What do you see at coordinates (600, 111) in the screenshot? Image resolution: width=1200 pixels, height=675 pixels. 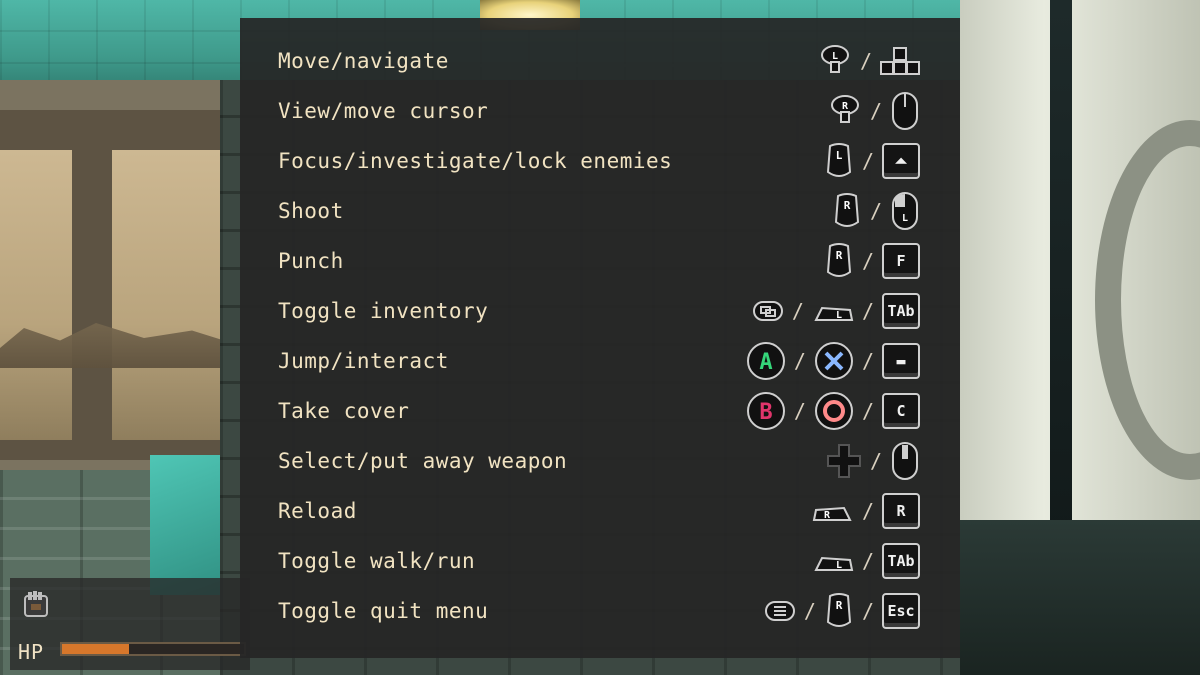 I see `control-row: View/move cursor R /` at bounding box center [600, 111].